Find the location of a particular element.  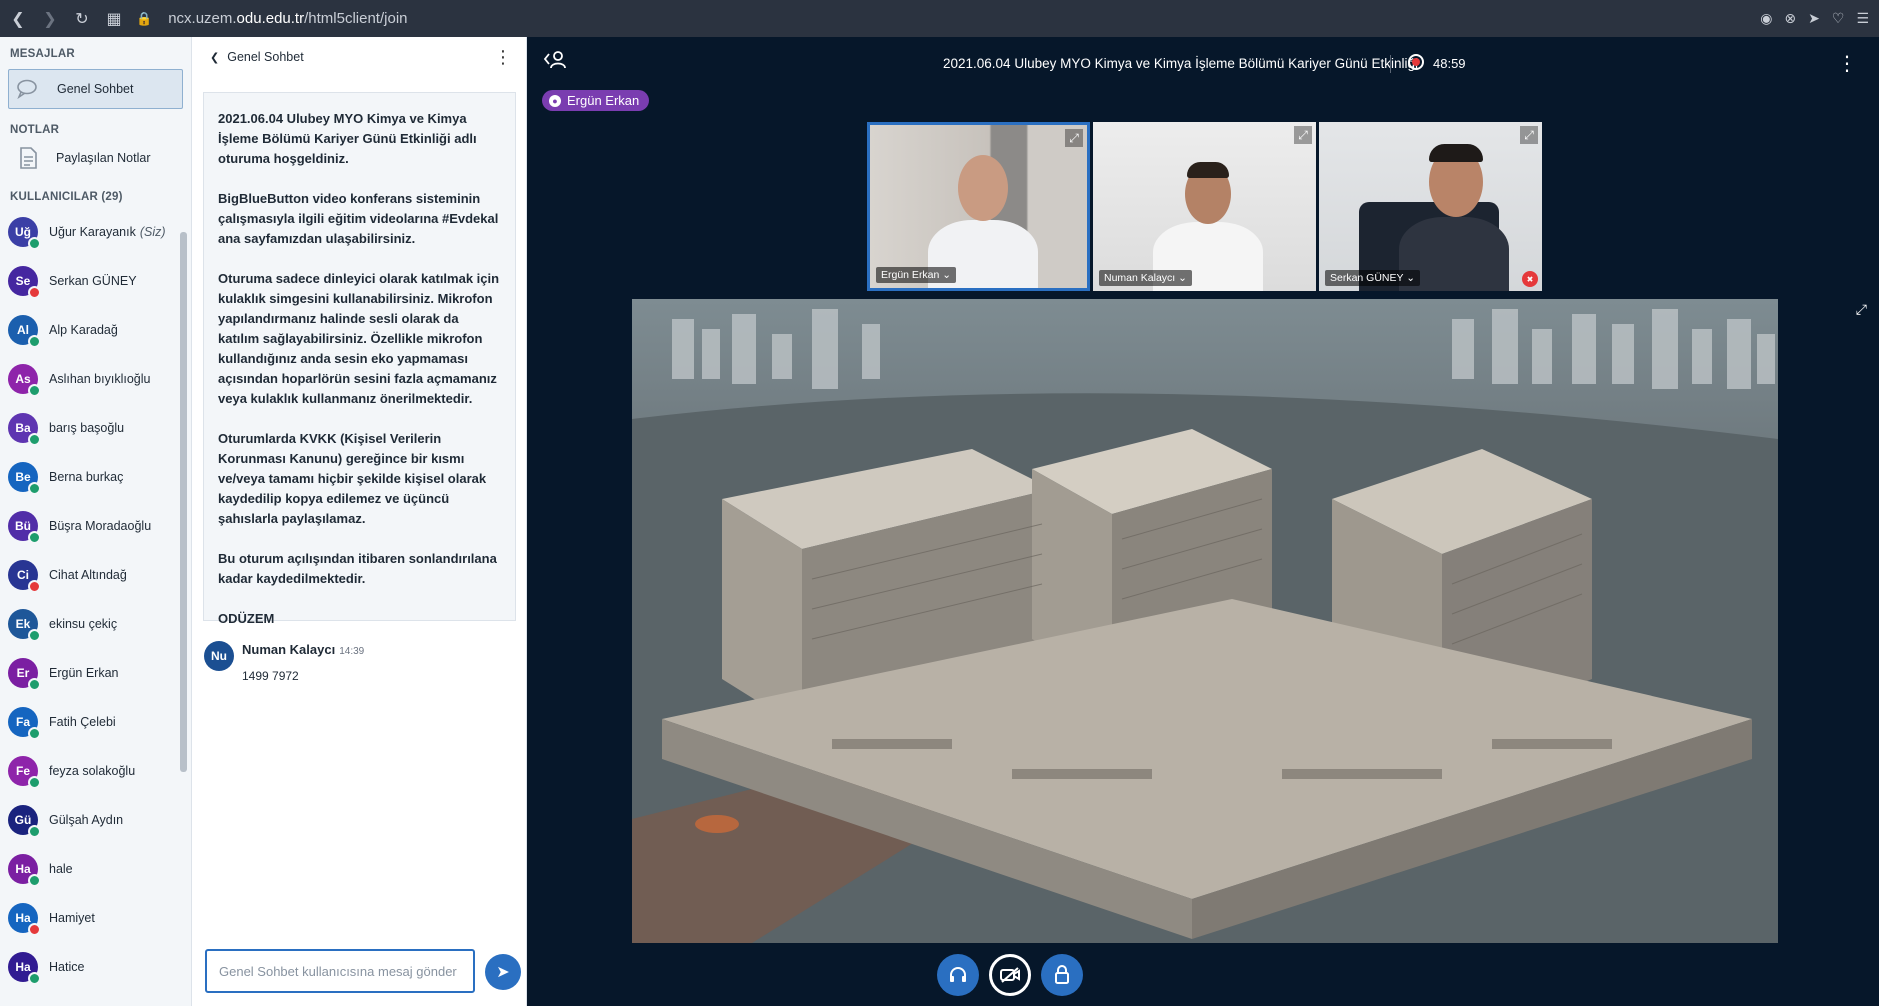

url-domain: odu.edu.tr is located at coordinates (270, 18).